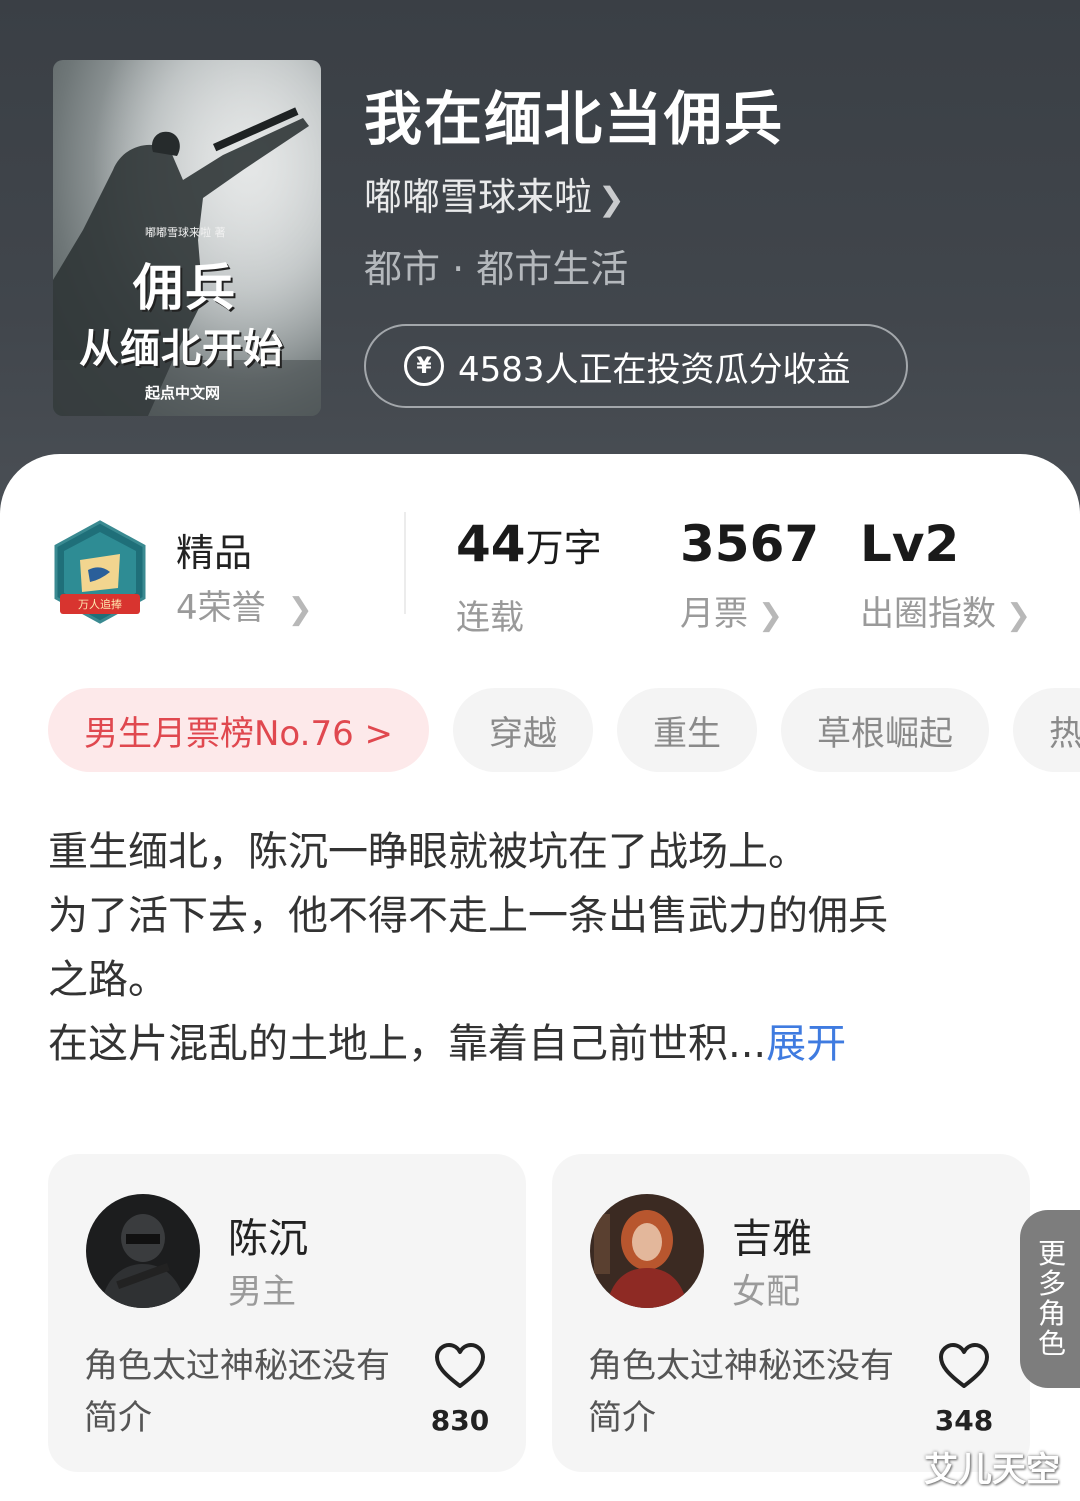  What do you see at coordinates (405, 563) in the screenshot?
I see `divider` at bounding box center [405, 563].